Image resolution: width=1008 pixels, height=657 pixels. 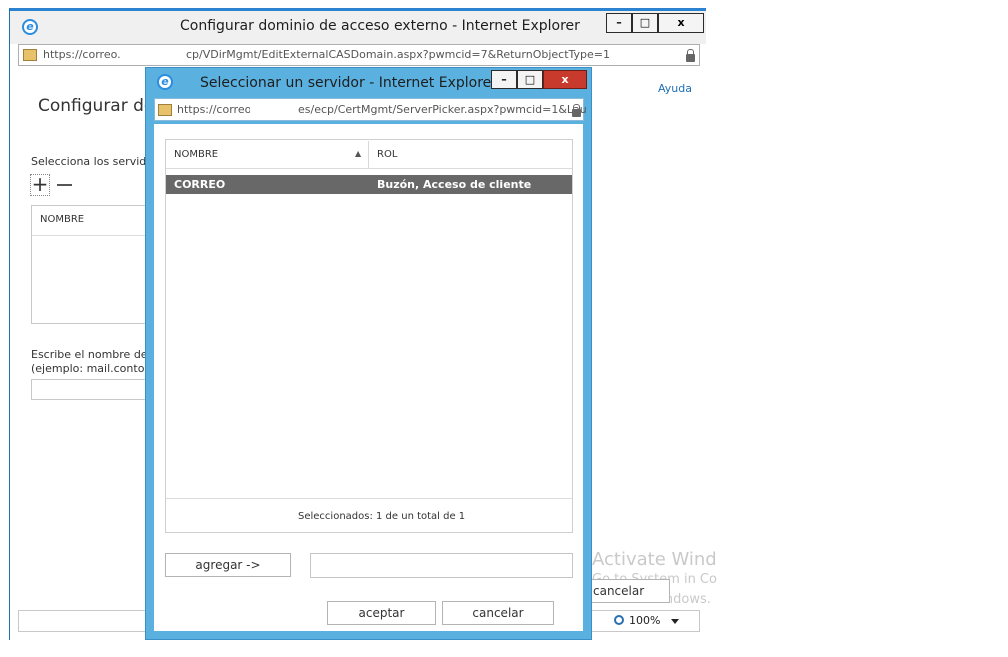 What do you see at coordinates (30, 55) in the screenshot?
I see `page-icon` at bounding box center [30, 55].